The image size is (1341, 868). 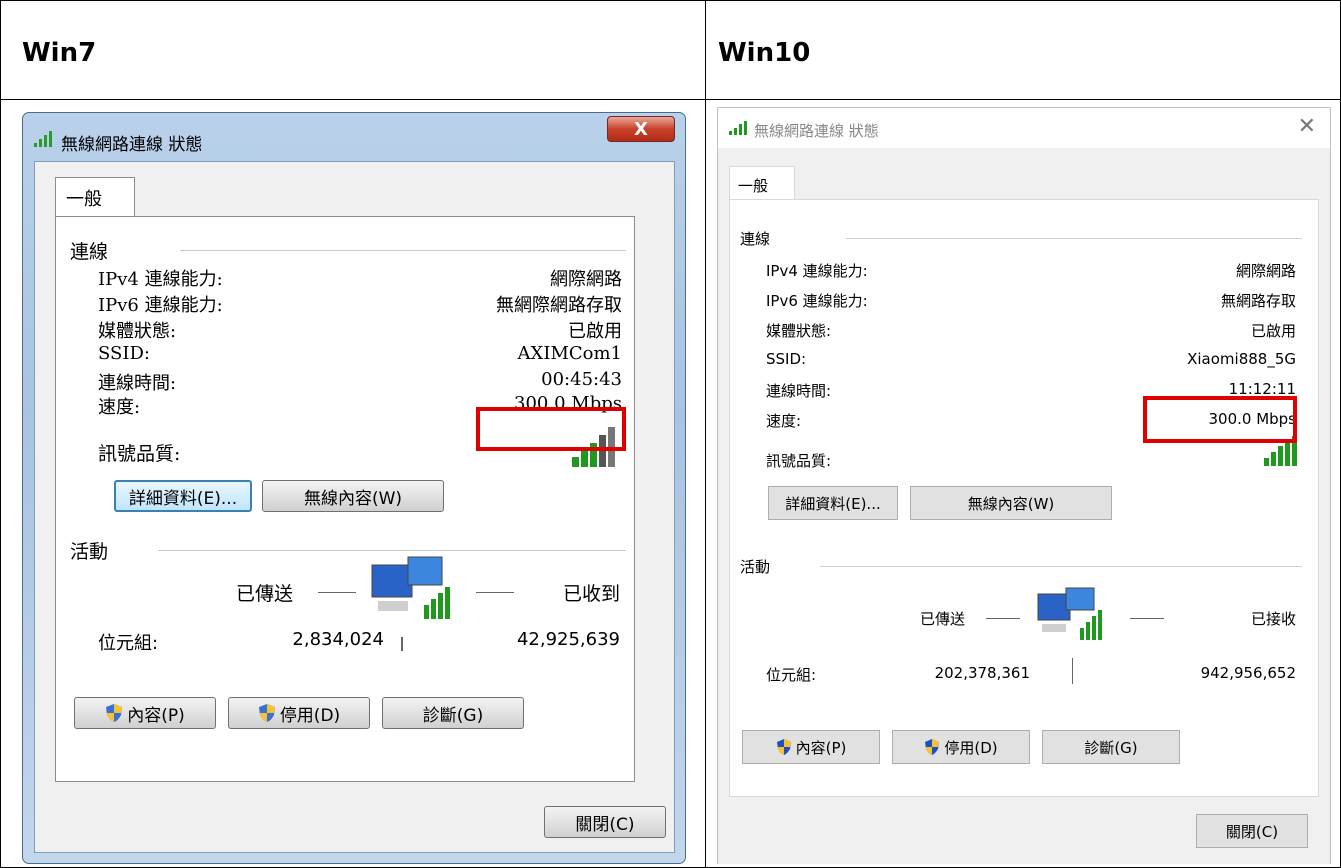 What do you see at coordinates (559, 305) in the screenshot?
I see `ipv6-value: 無網際網路存取` at bounding box center [559, 305].